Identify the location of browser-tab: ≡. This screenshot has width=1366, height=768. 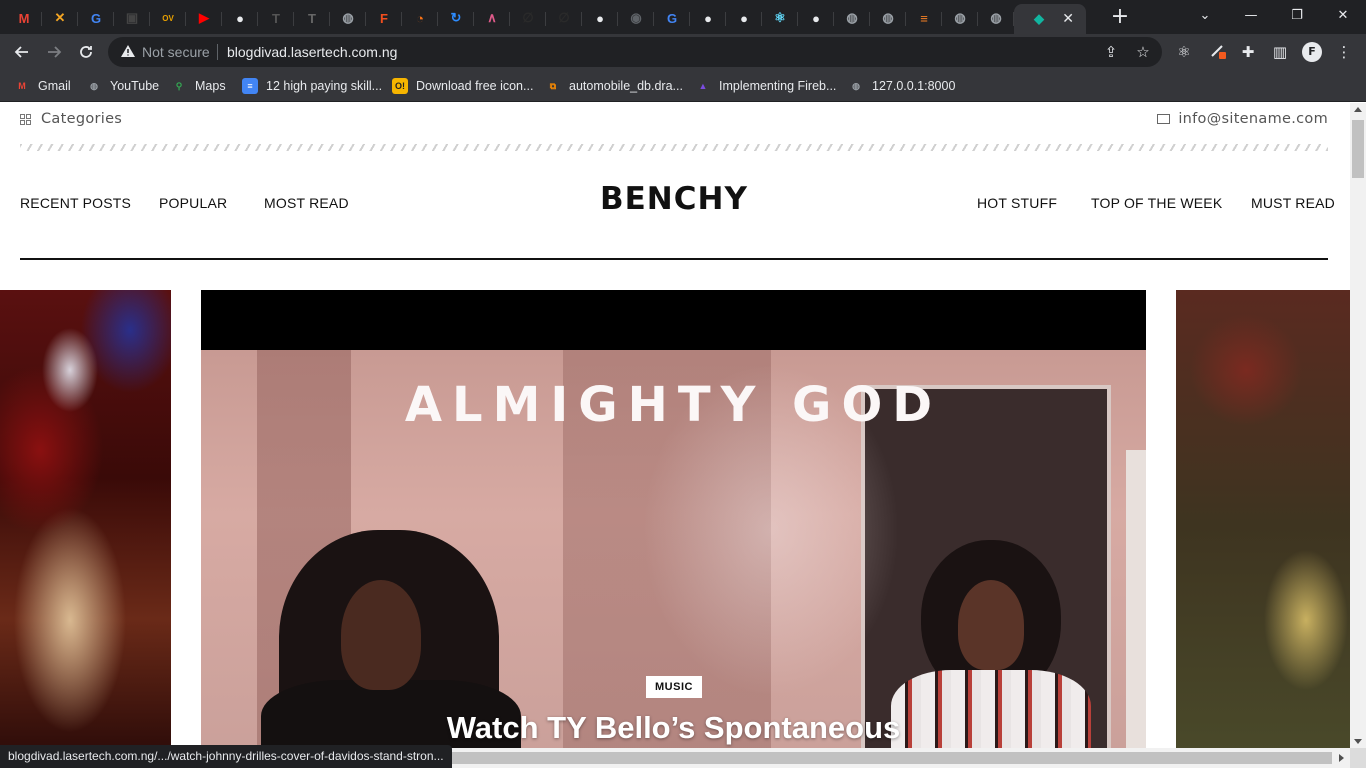
(924, 18).